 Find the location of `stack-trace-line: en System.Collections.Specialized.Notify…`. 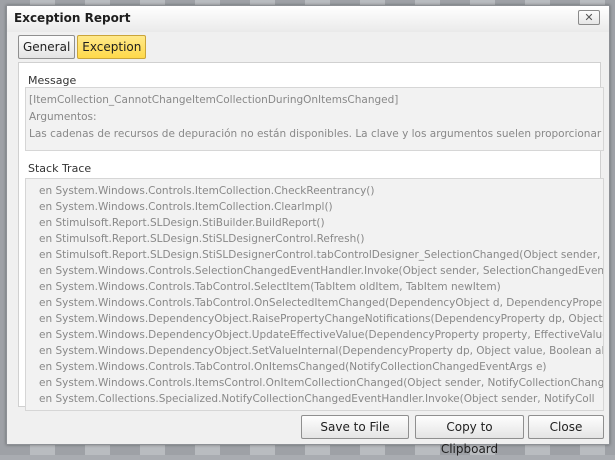

stack-trace-line: en System.Collections.Specialized.Notify… is located at coordinates (317, 399).